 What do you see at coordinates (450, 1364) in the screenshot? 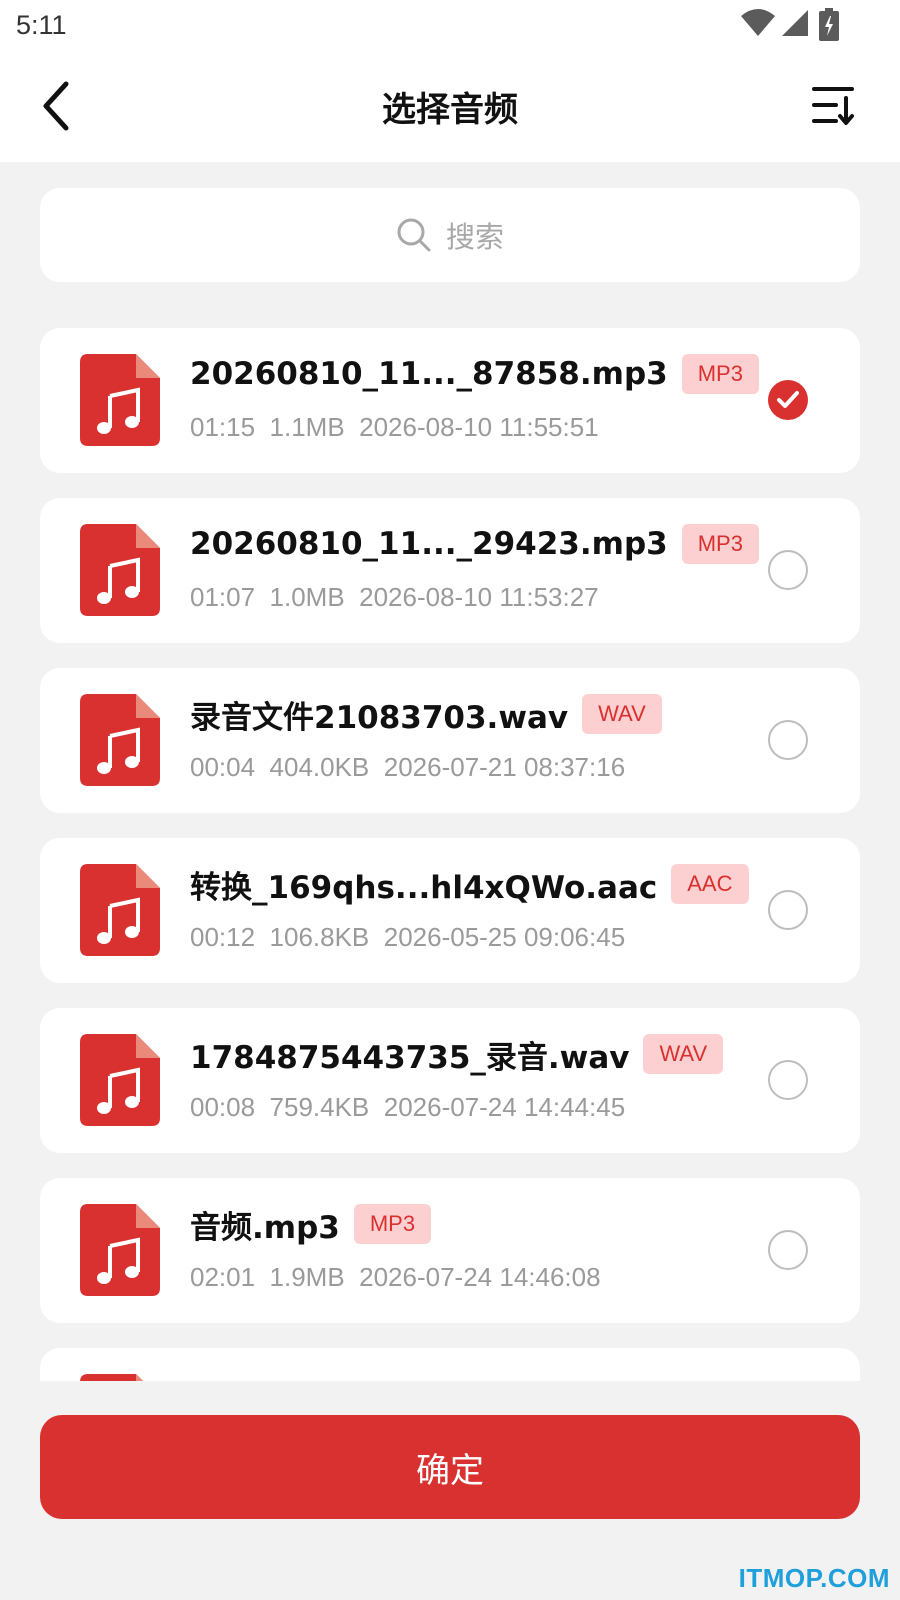
I see `list-item-partial` at bounding box center [450, 1364].